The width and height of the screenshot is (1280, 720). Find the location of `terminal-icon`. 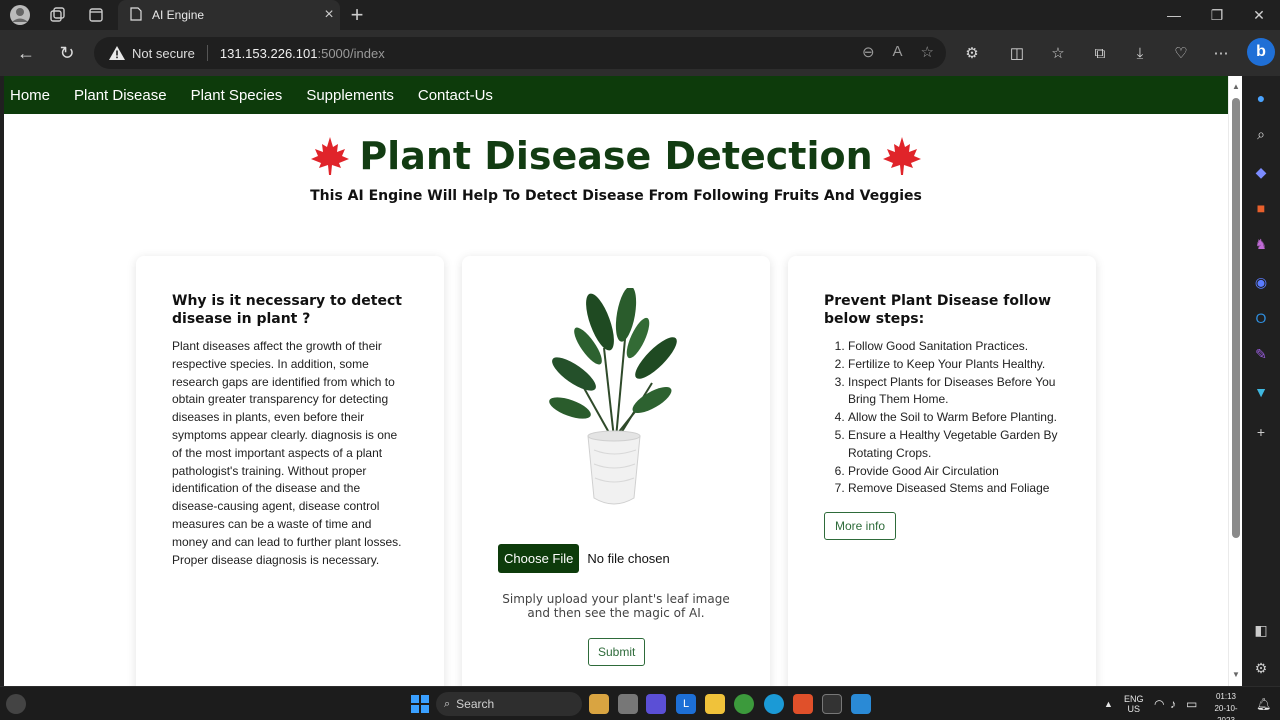

terminal-icon is located at coordinates (832, 704).